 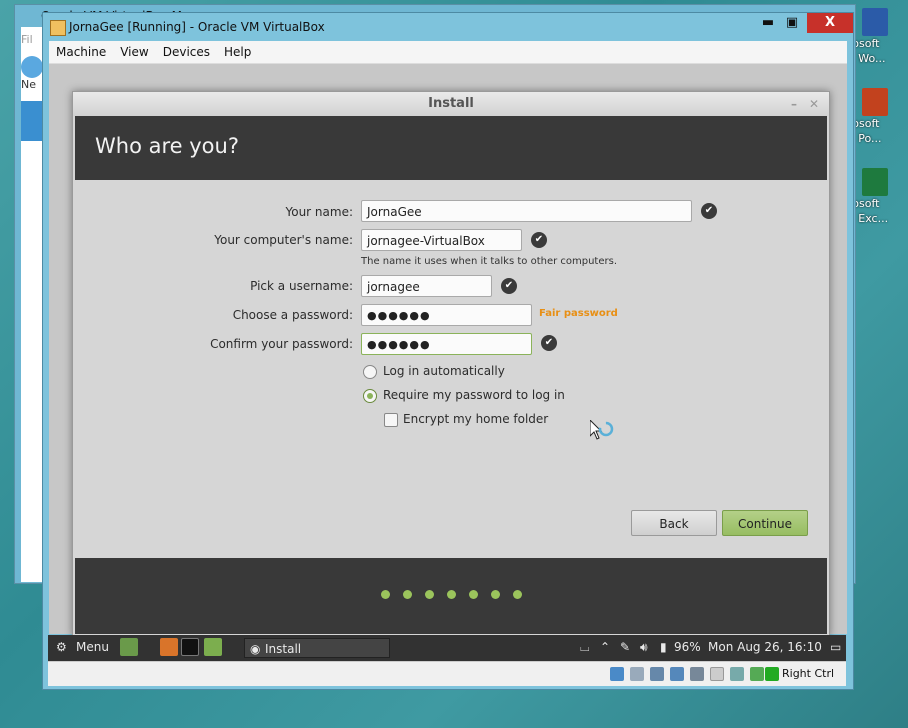 I want to click on menu-view: View, so click(x=134, y=52).